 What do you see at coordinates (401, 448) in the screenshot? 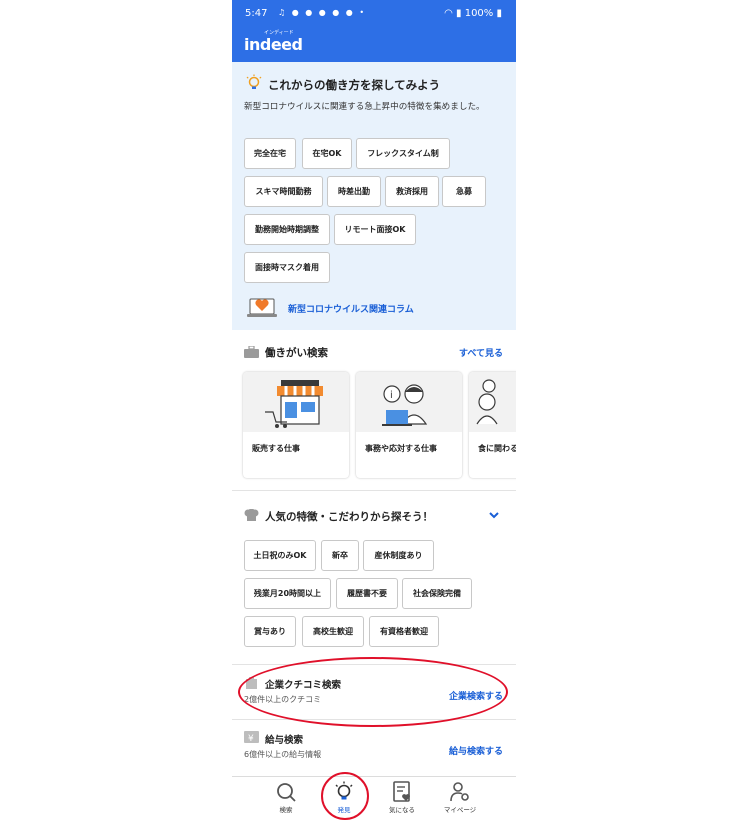
I see `card-label: 事務や応対する仕事` at bounding box center [401, 448].